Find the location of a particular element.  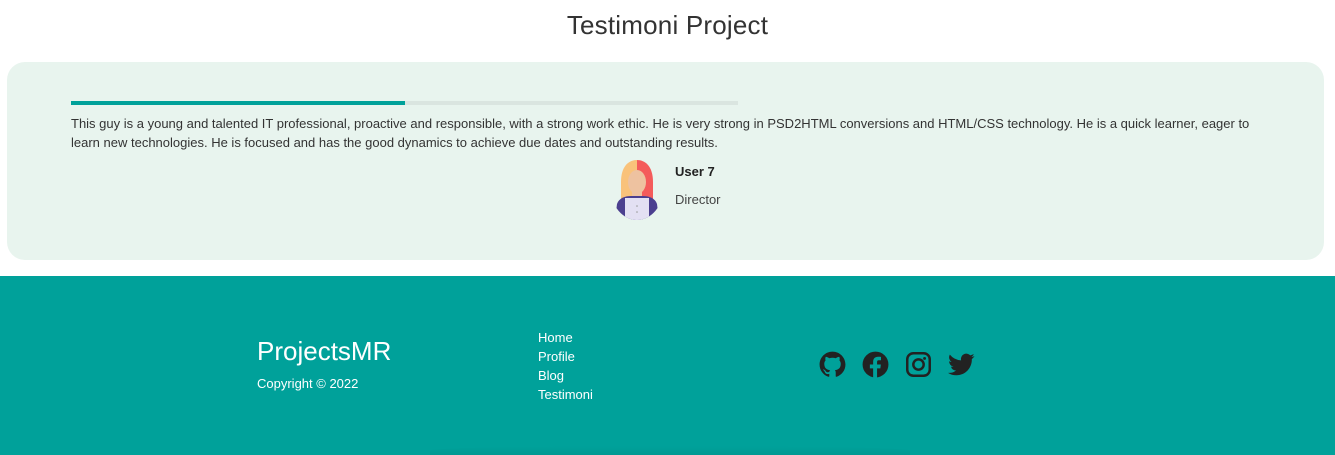

footer-link-blog: Blog is located at coordinates (565, 375).